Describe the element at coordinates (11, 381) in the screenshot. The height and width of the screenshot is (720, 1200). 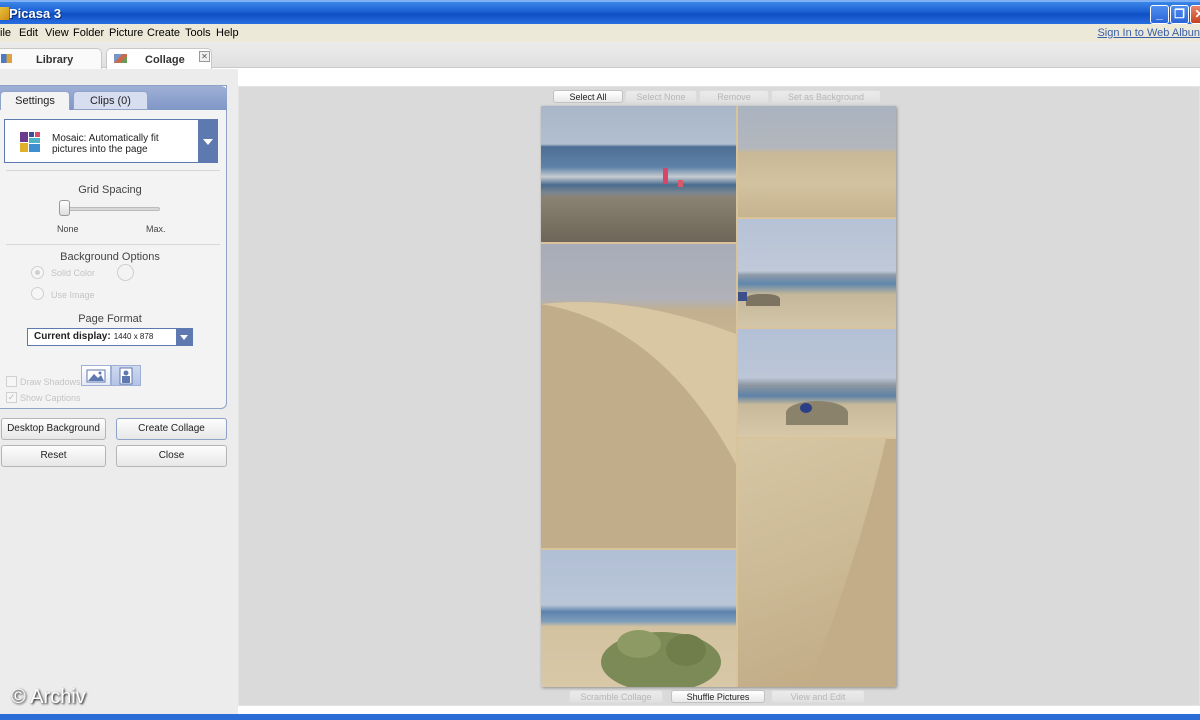
I see `draw-shadows-checkbox` at that location.